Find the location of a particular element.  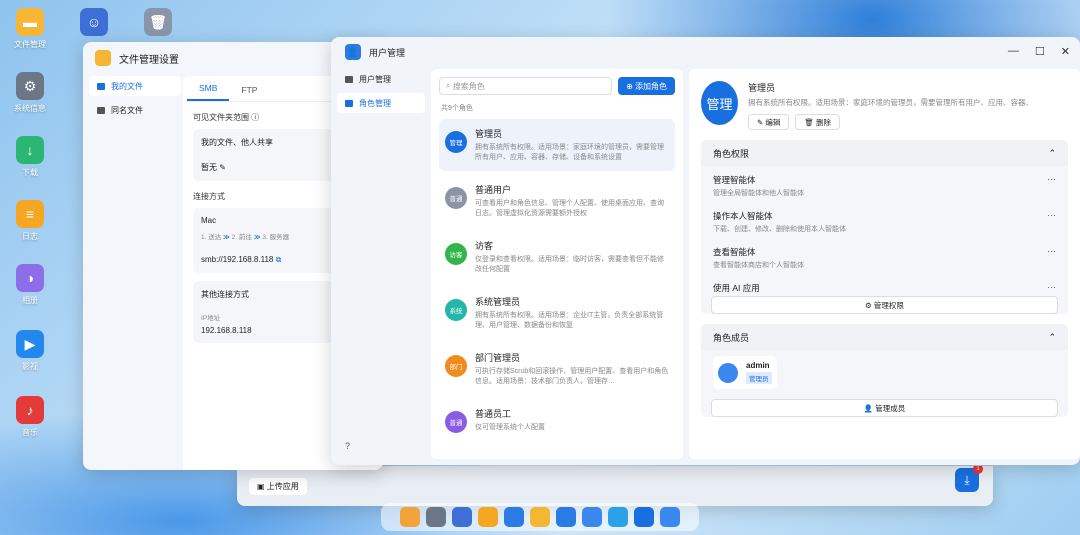

upload-app-button: ▣ 上传应用 is located at coordinates (278, 486).